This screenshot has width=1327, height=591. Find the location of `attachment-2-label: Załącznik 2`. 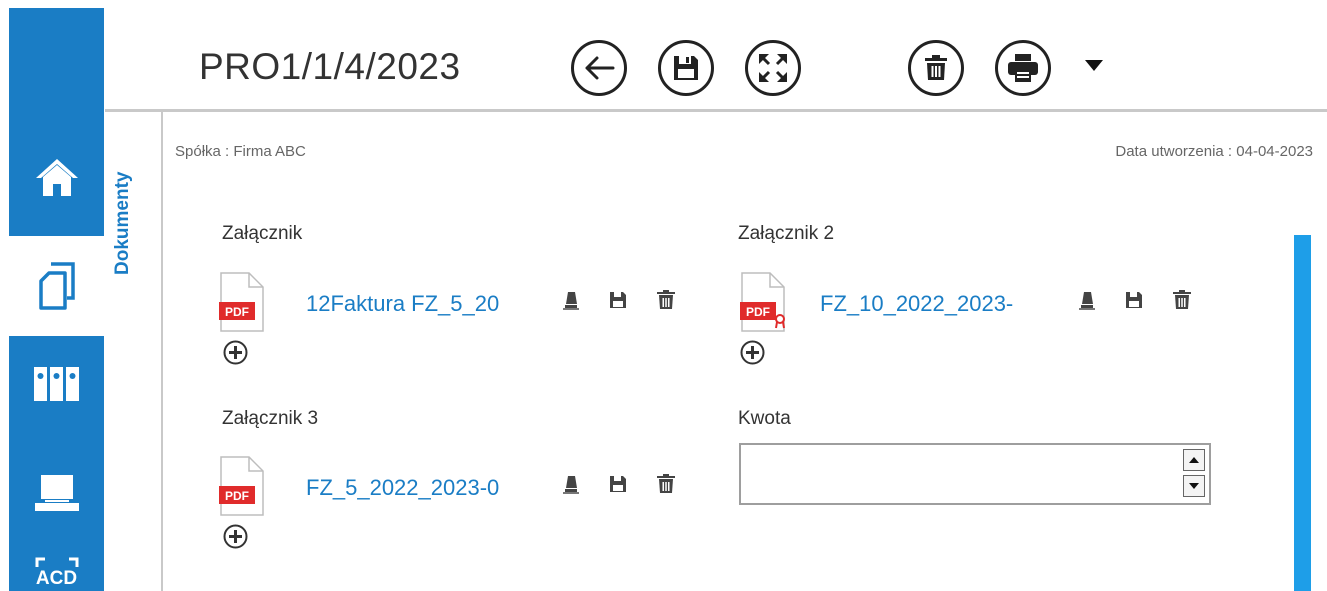

attachment-2-label: Załącznik 2 is located at coordinates (786, 233).